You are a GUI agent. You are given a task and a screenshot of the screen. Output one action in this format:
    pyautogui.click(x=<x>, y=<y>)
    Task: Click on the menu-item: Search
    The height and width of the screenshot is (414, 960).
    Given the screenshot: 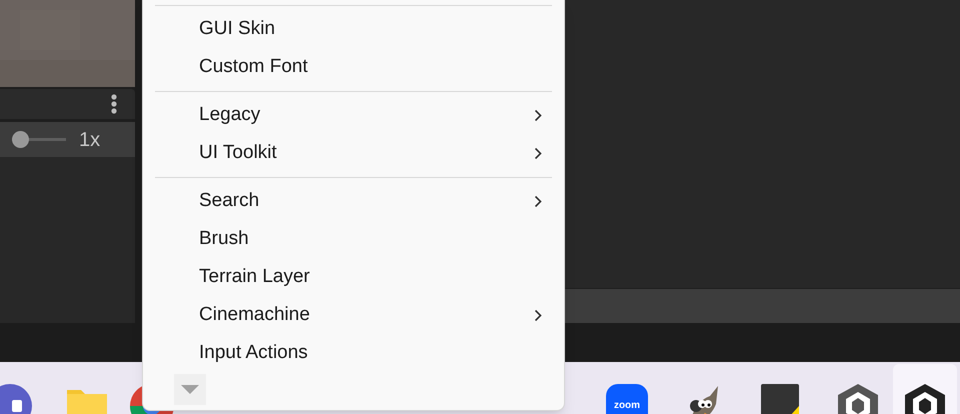 What is the action you would take?
    pyautogui.click(x=353, y=201)
    